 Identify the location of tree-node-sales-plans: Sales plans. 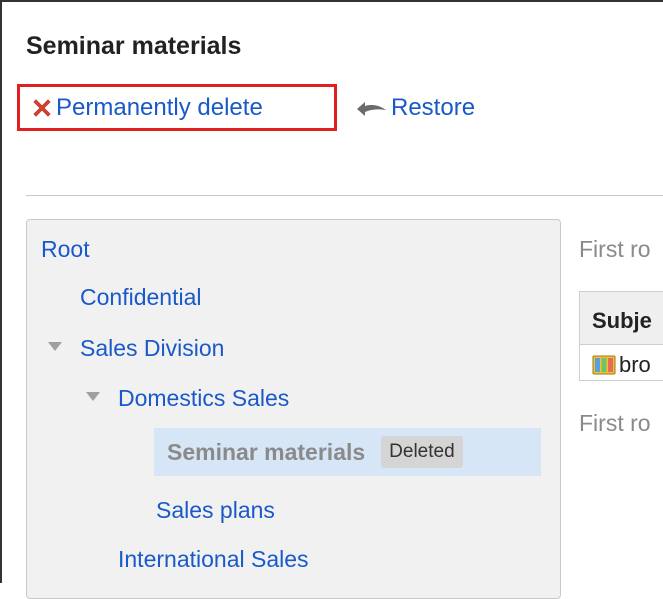
(215, 510).